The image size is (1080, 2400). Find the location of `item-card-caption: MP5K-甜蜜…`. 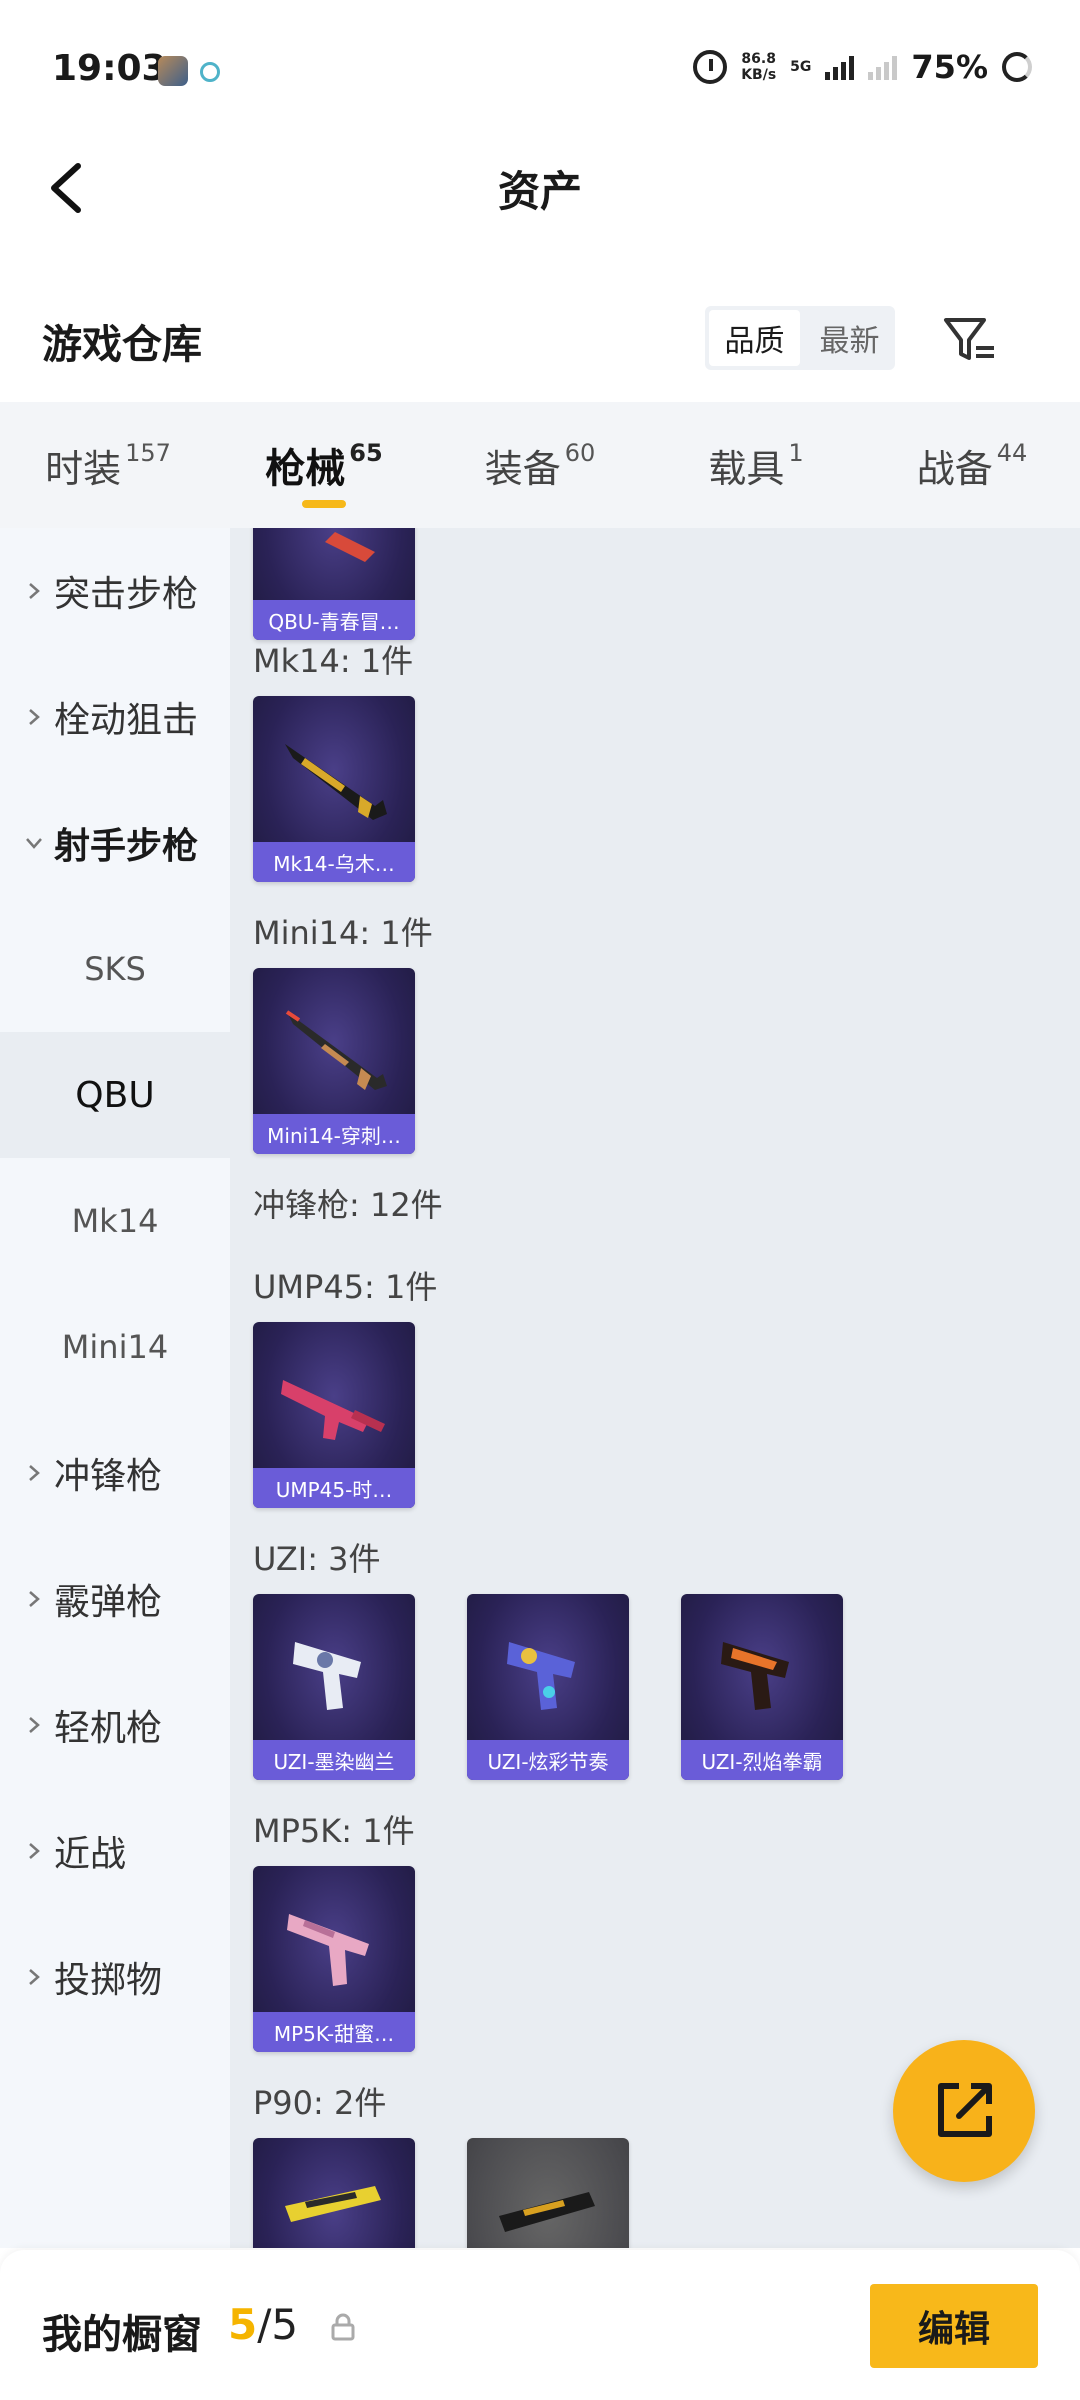

item-card-caption: MP5K-甜蜜… is located at coordinates (334, 2032).